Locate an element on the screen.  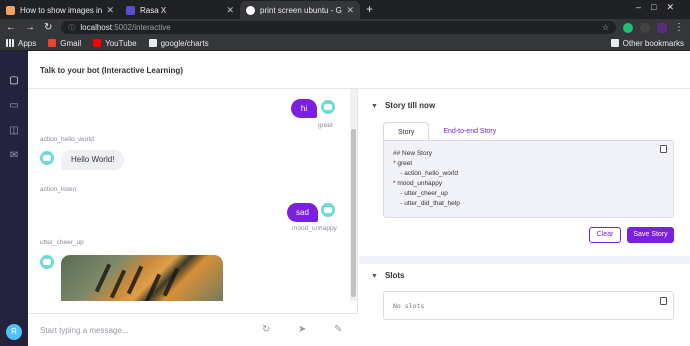
page-header: Talk to your bot (Interactive Learning) is located at coordinates (359, 70).